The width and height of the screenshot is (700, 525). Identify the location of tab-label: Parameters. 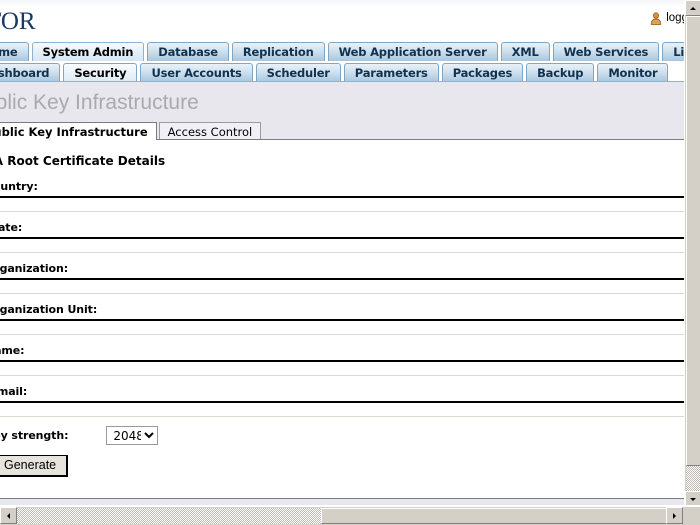
(391, 73).